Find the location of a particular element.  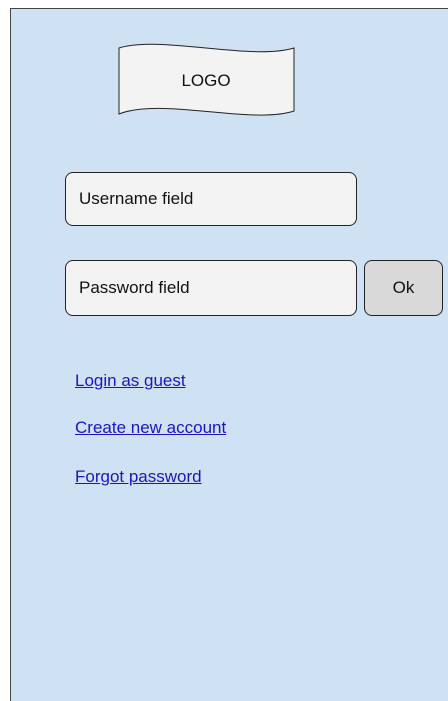

logo-text: LOGO is located at coordinates (206, 80).